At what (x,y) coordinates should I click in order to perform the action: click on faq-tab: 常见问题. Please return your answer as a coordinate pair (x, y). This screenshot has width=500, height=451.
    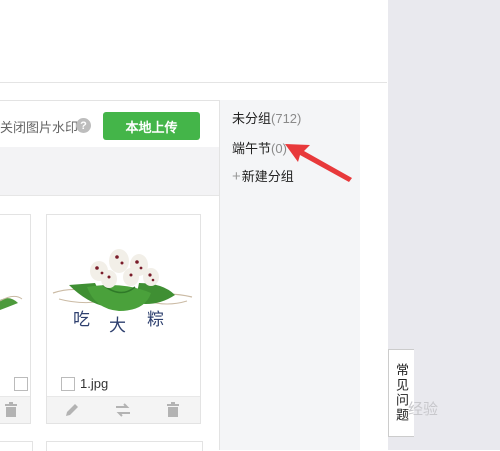
    Looking at the image, I should click on (401, 393).